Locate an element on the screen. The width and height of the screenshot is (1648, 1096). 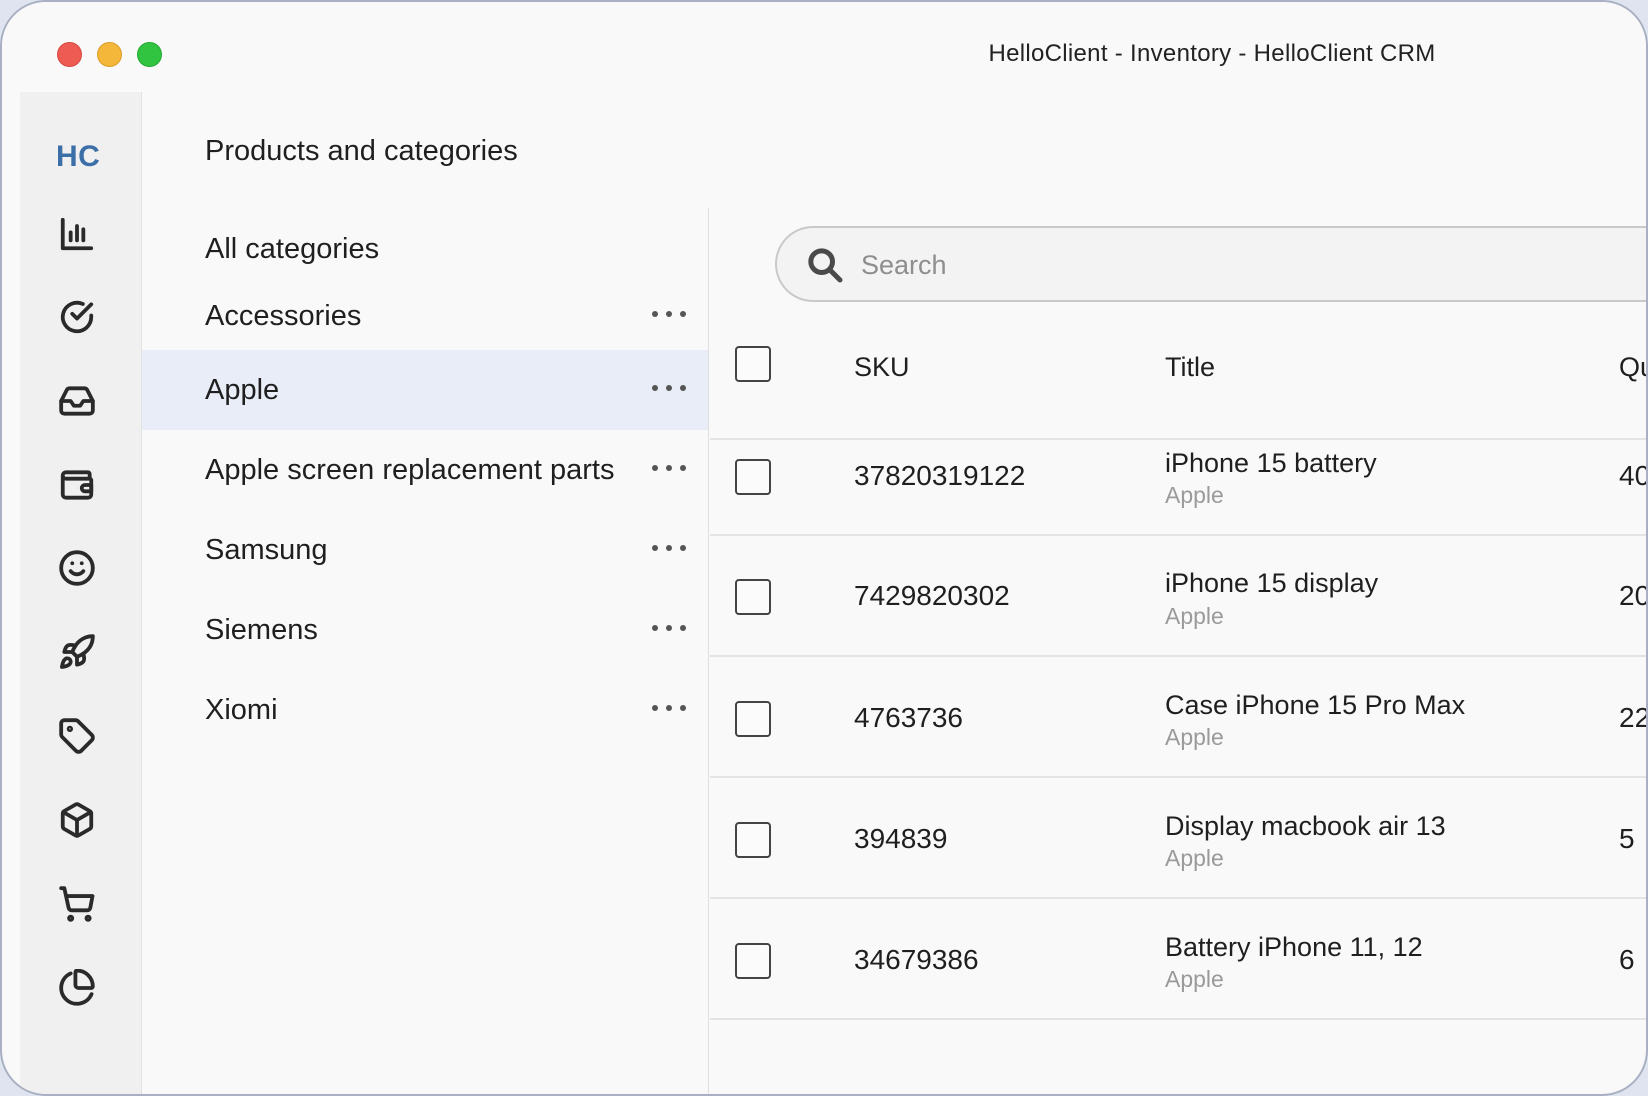
wallet-icon is located at coordinates (77, 485).